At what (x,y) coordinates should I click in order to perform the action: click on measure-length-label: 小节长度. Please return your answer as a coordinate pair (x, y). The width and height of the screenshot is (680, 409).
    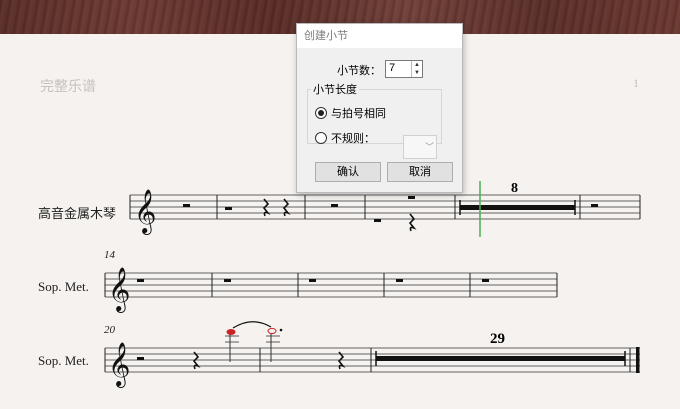
    Looking at the image, I should click on (335, 90).